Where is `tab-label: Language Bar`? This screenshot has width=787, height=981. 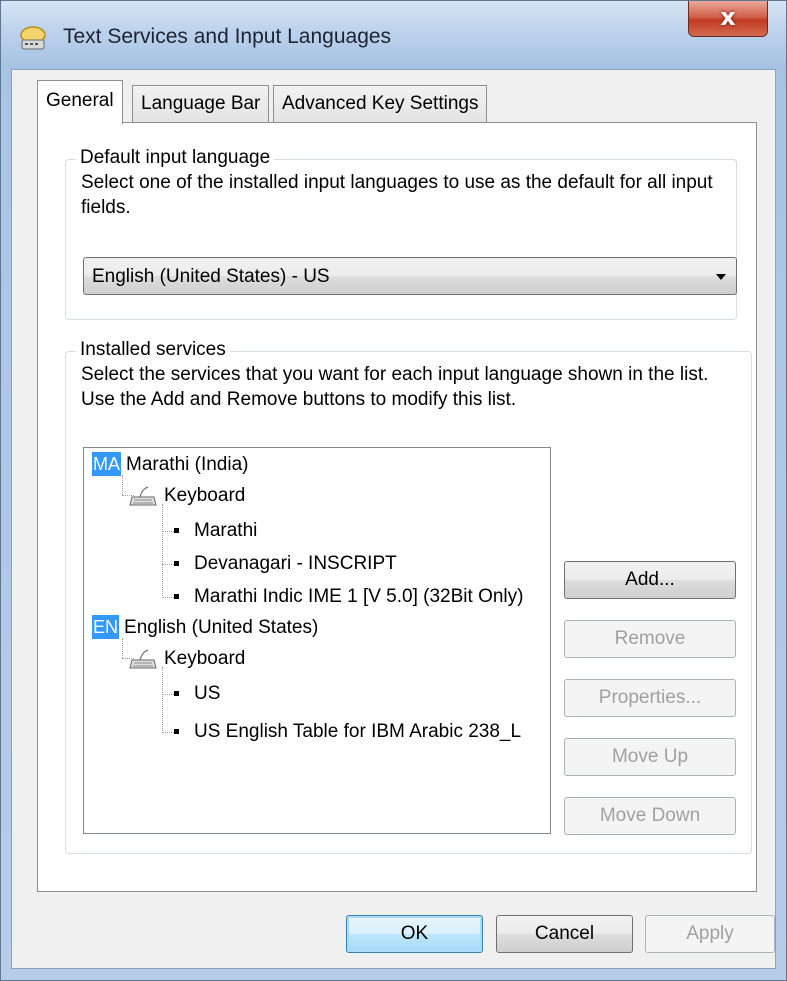 tab-label: Language Bar is located at coordinates (201, 103).